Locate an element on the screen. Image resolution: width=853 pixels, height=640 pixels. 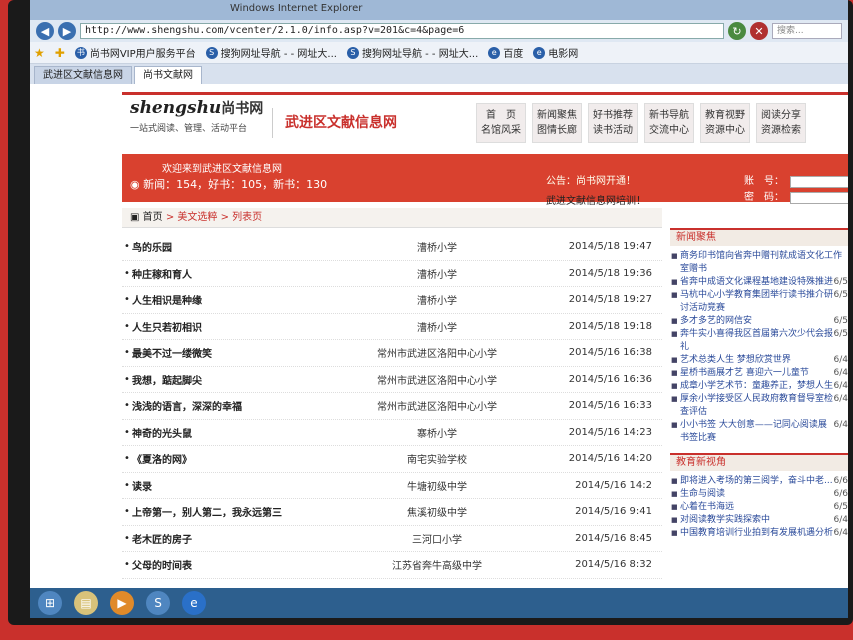
list-item: 商务印书馆向省奔中赠刊就成语文化工作室赠书 is located at coordinates (759, 263).